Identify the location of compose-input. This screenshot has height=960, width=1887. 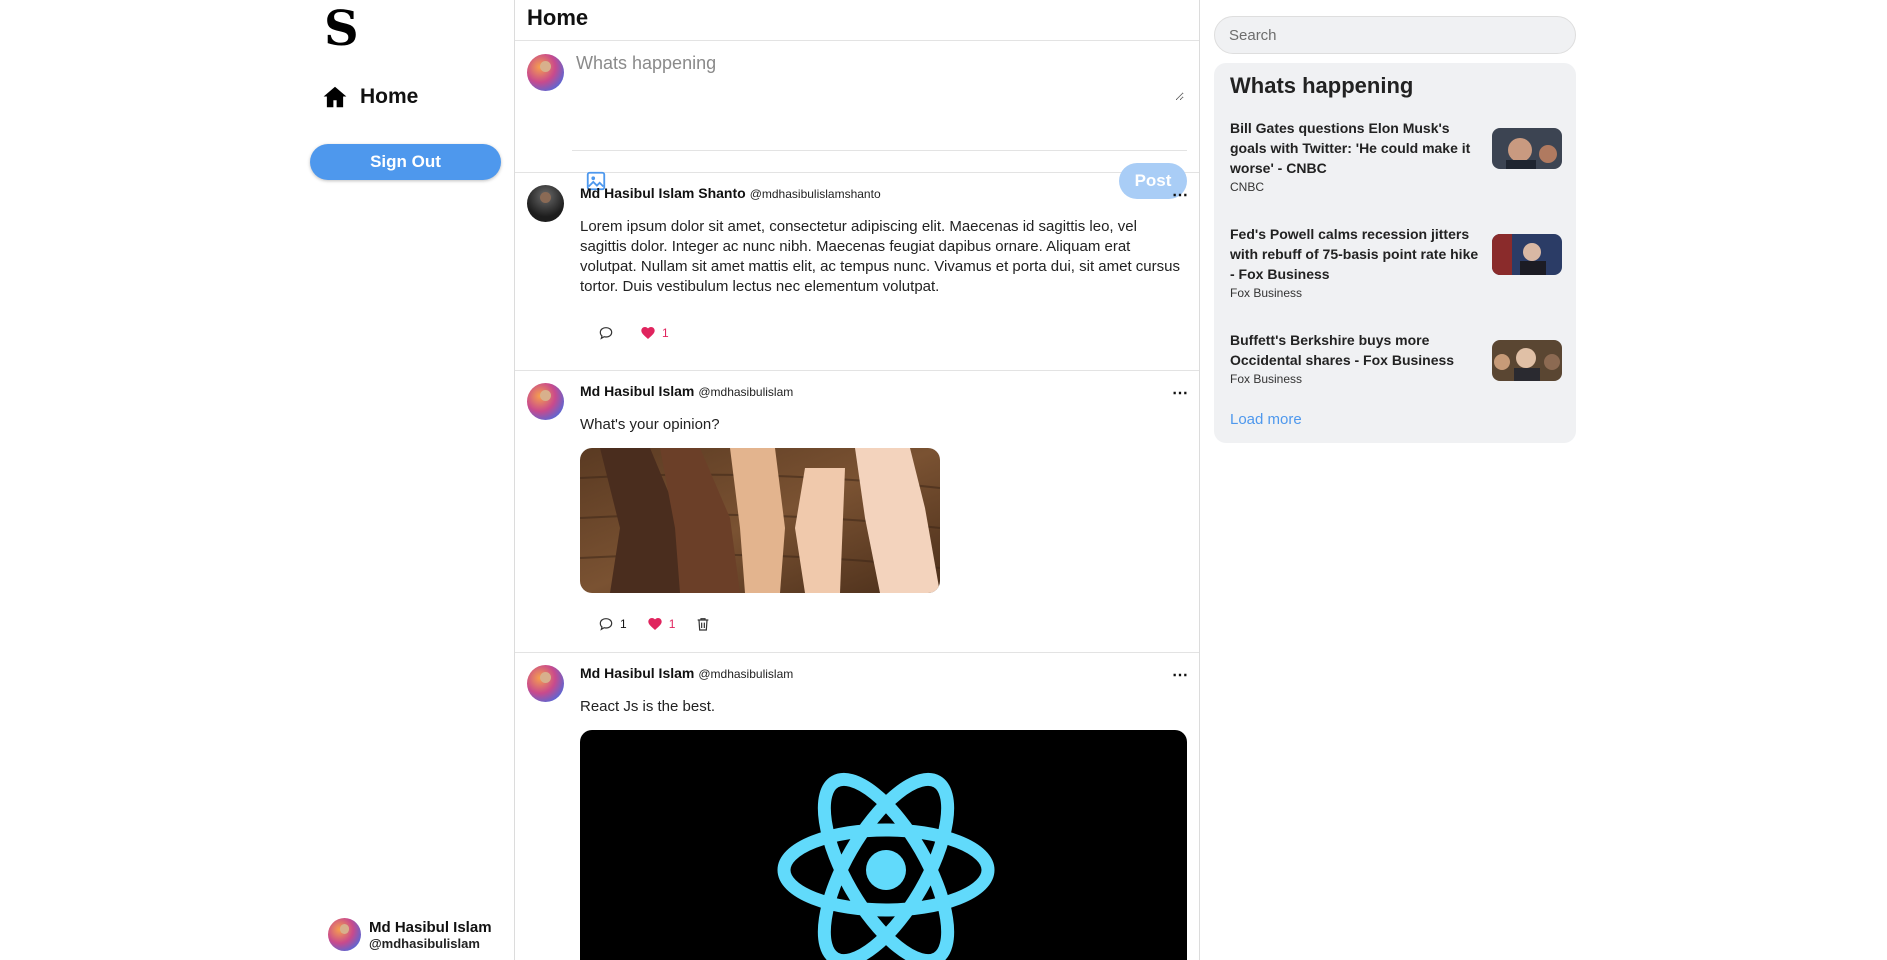
(878, 75).